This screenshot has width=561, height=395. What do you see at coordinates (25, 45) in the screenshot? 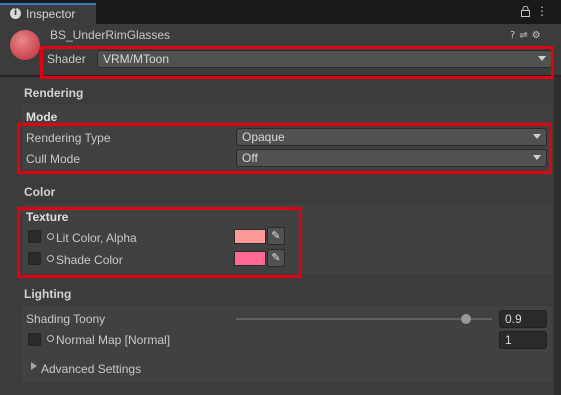
I see `material-icon` at bounding box center [25, 45].